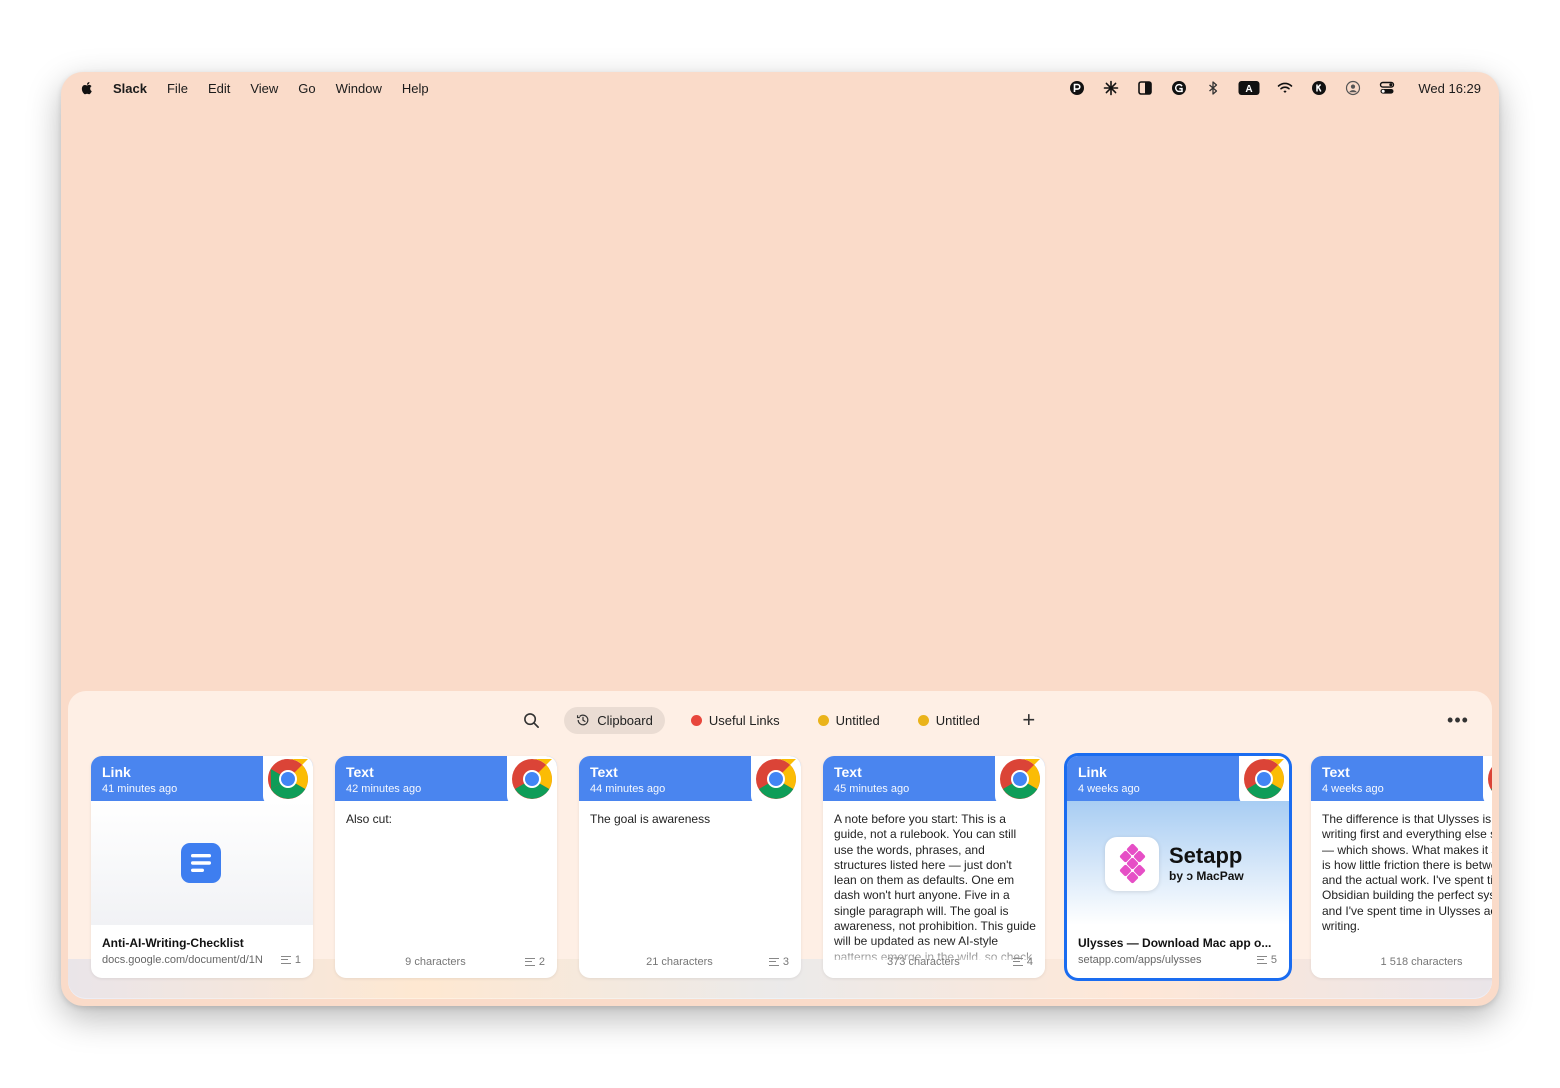 Image resolution: width=1560 pixels, height=1088 pixels. Describe the element at coordinates (679, 962) in the screenshot. I see `char-count: 21 characters` at that location.